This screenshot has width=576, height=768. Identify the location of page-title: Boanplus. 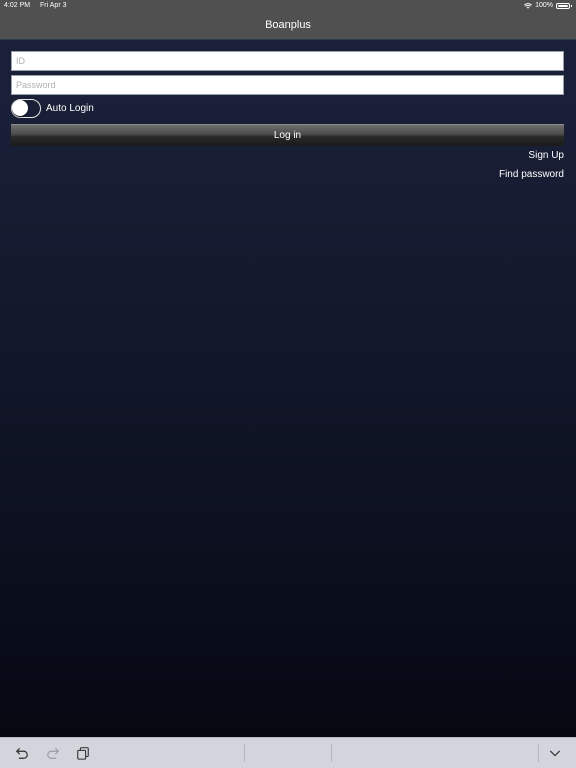
(288, 25).